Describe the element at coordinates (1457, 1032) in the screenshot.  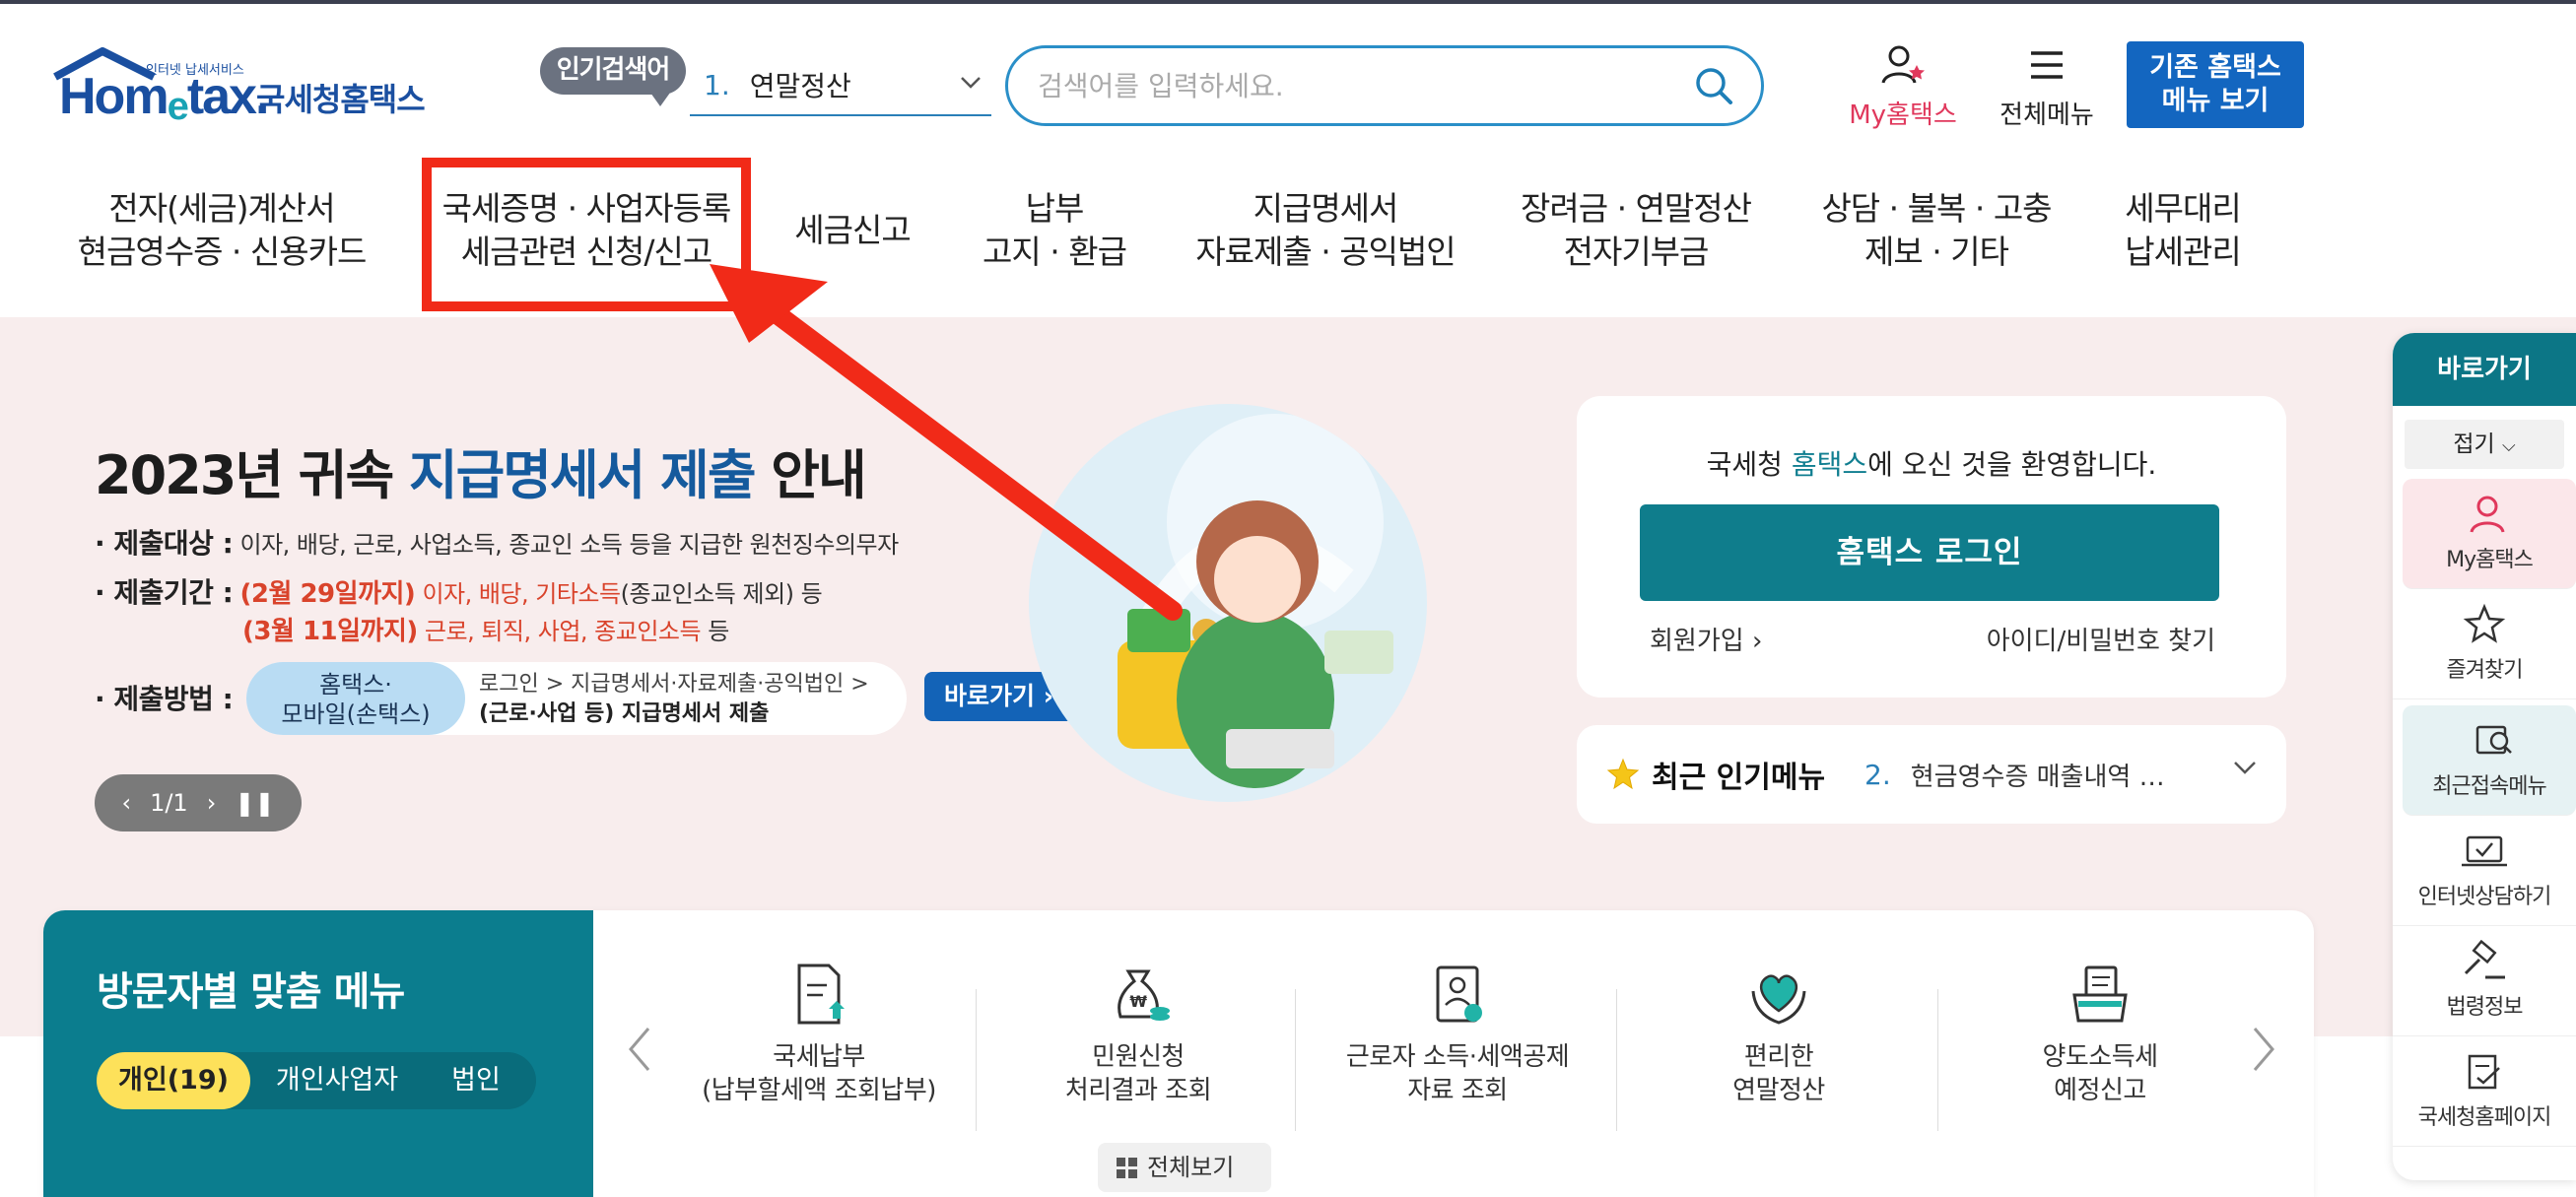
I see `custom-item-worker-deduction: 근로자 소득·세액공제 자료 조회` at that location.